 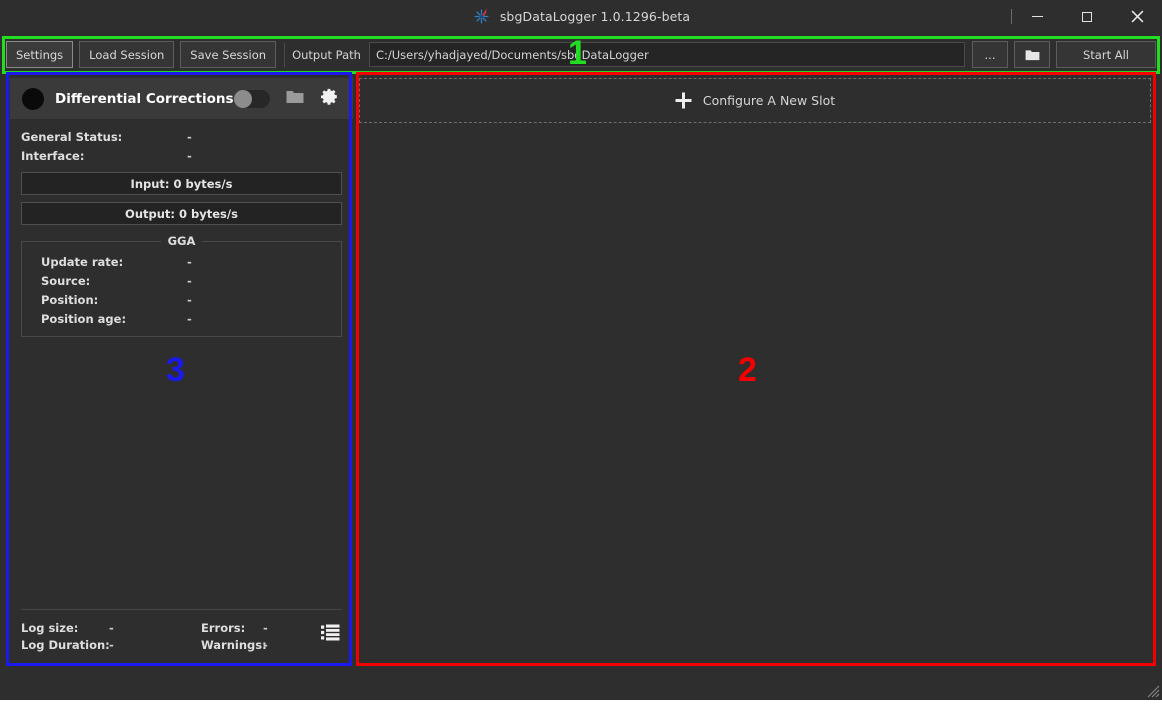 What do you see at coordinates (481, 16) in the screenshot?
I see `sbg-starburst-logo-icon` at bounding box center [481, 16].